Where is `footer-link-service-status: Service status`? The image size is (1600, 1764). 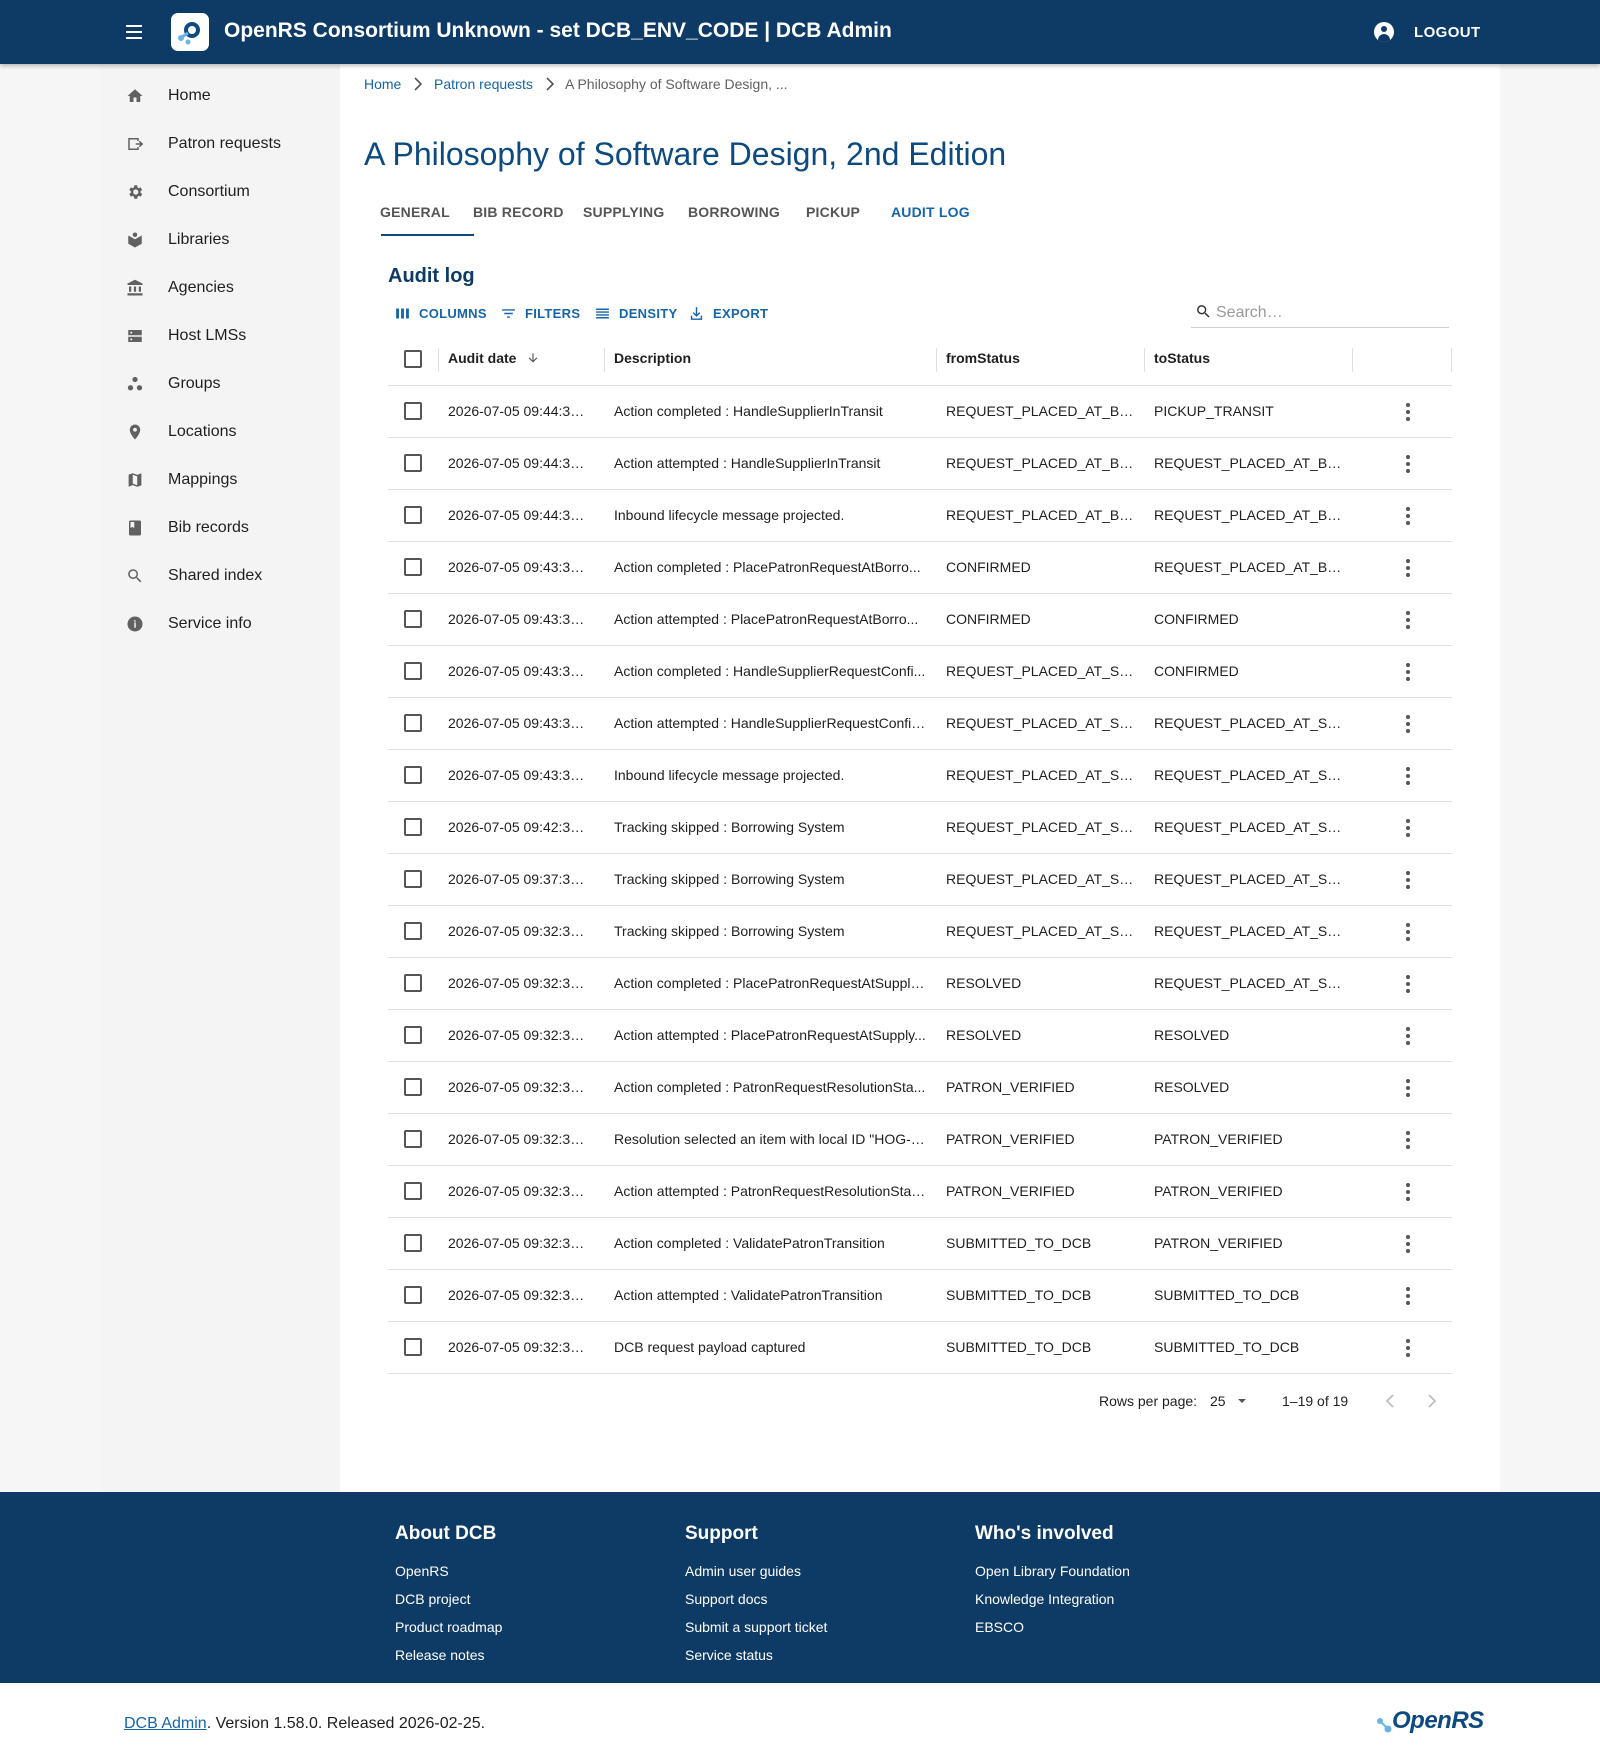 footer-link-service-status: Service status is located at coordinates (729, 1655).